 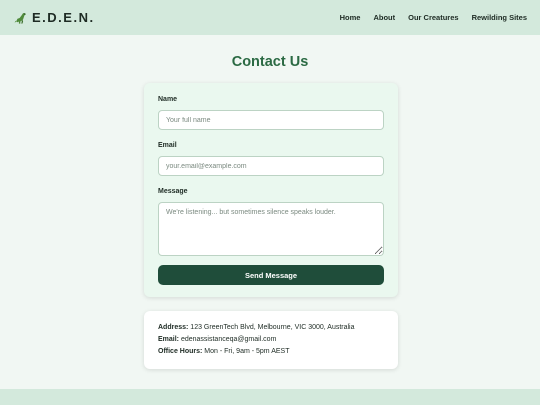 What do you see at coordinates (63, 17) in the screenshot?
I see `brand-name: E.D.E.N.` at bounding box center [63, 17].